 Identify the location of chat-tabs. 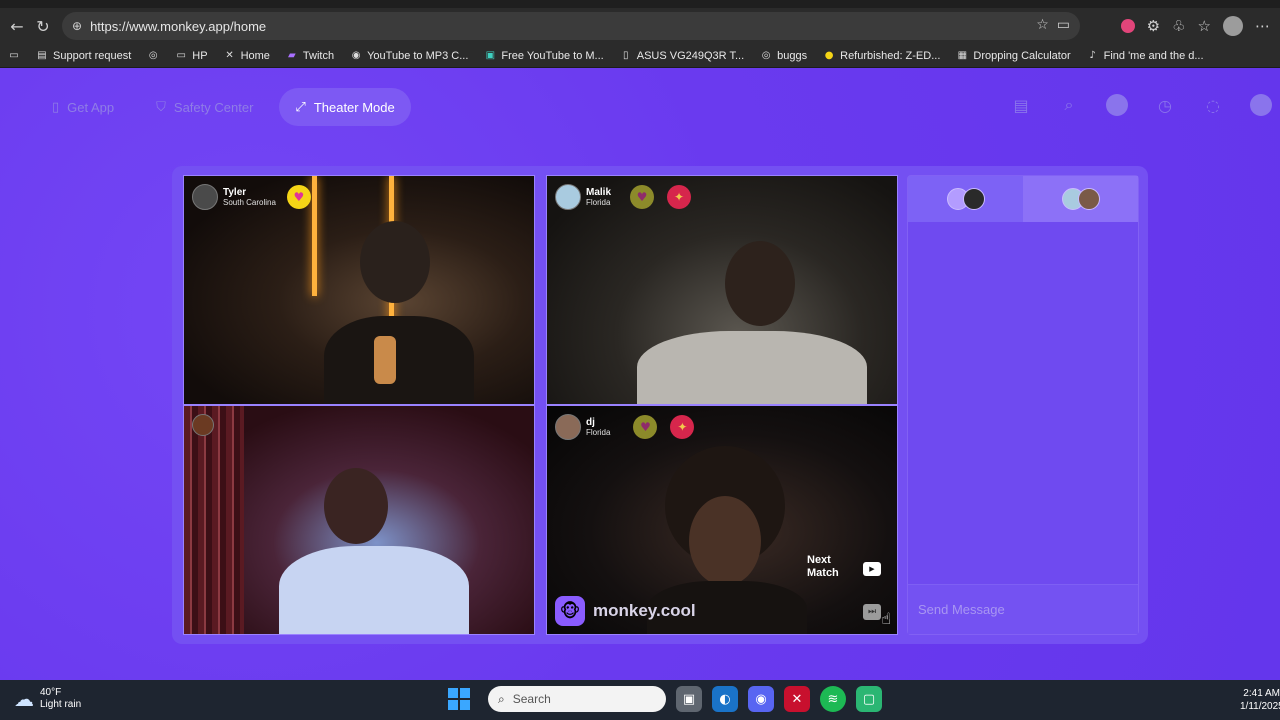
(1023, 199).